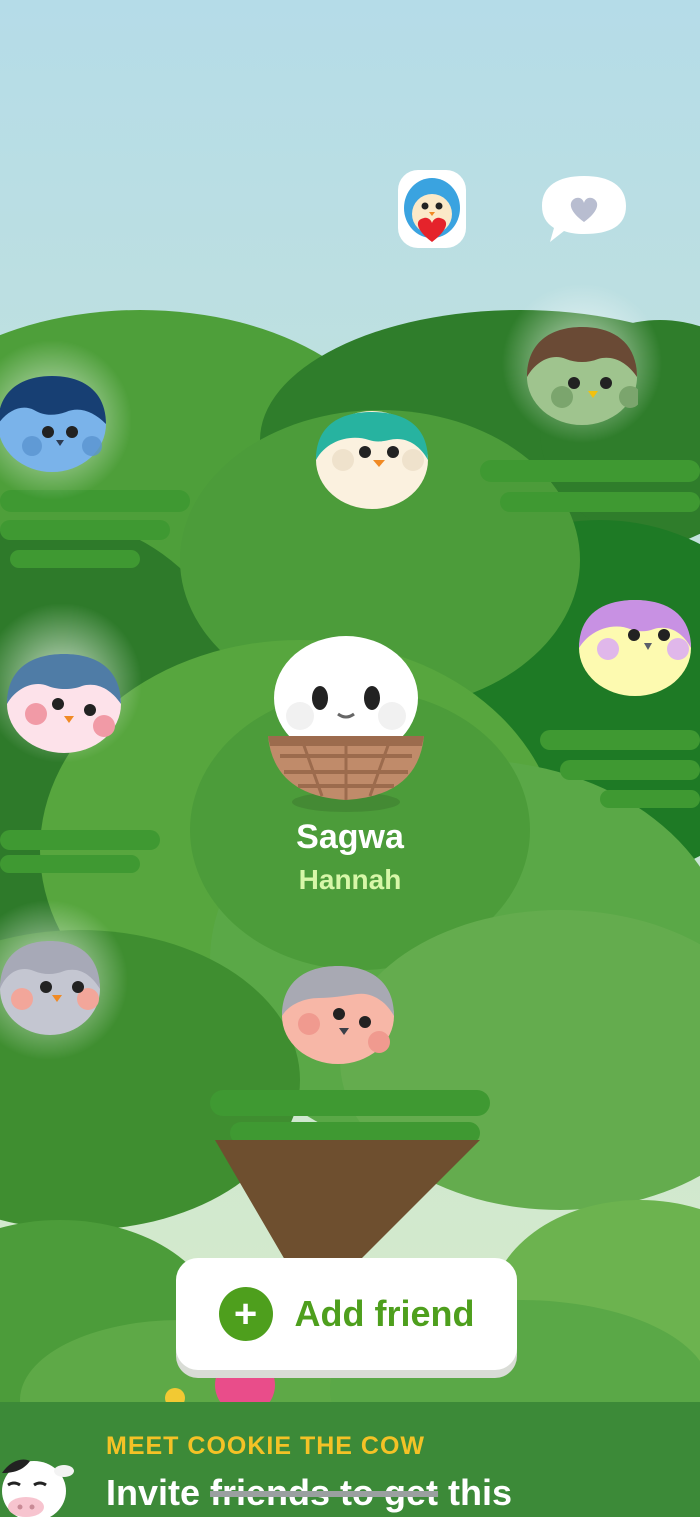 This screenshot has width=700, height=1517. I want to click on bird-teal, so click(372, 459).